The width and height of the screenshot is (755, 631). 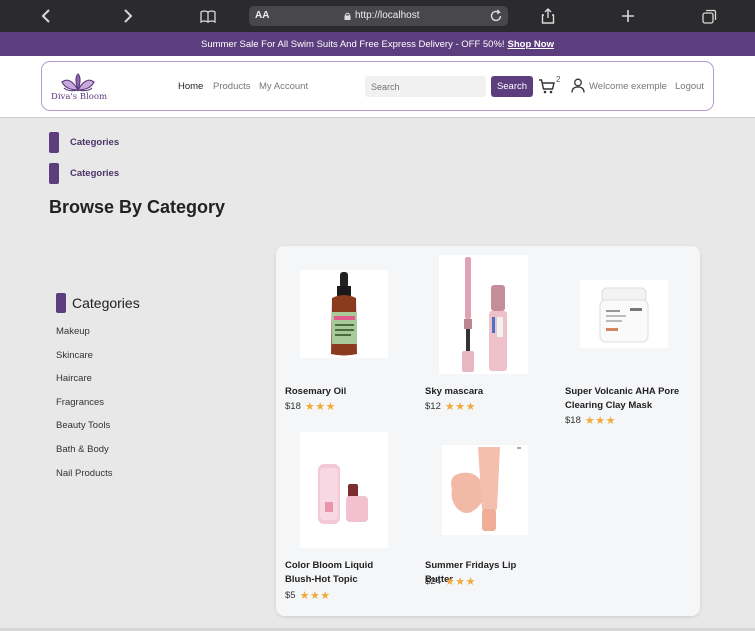 I want to click on forward-icon, so click(x=127, y=16).